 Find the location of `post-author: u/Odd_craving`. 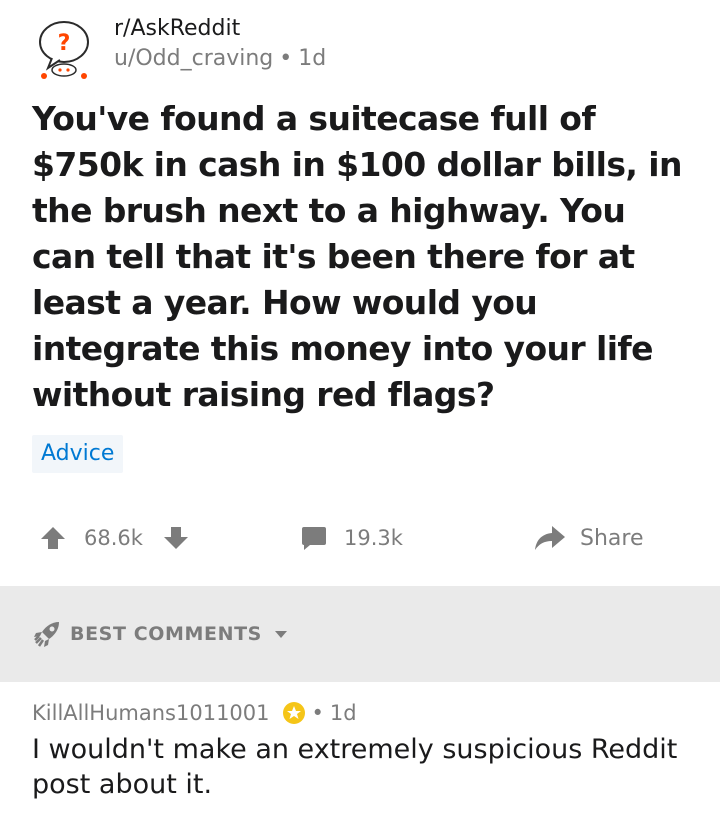

post-author: u/Odd_craving is located at coordinates (193, 58).